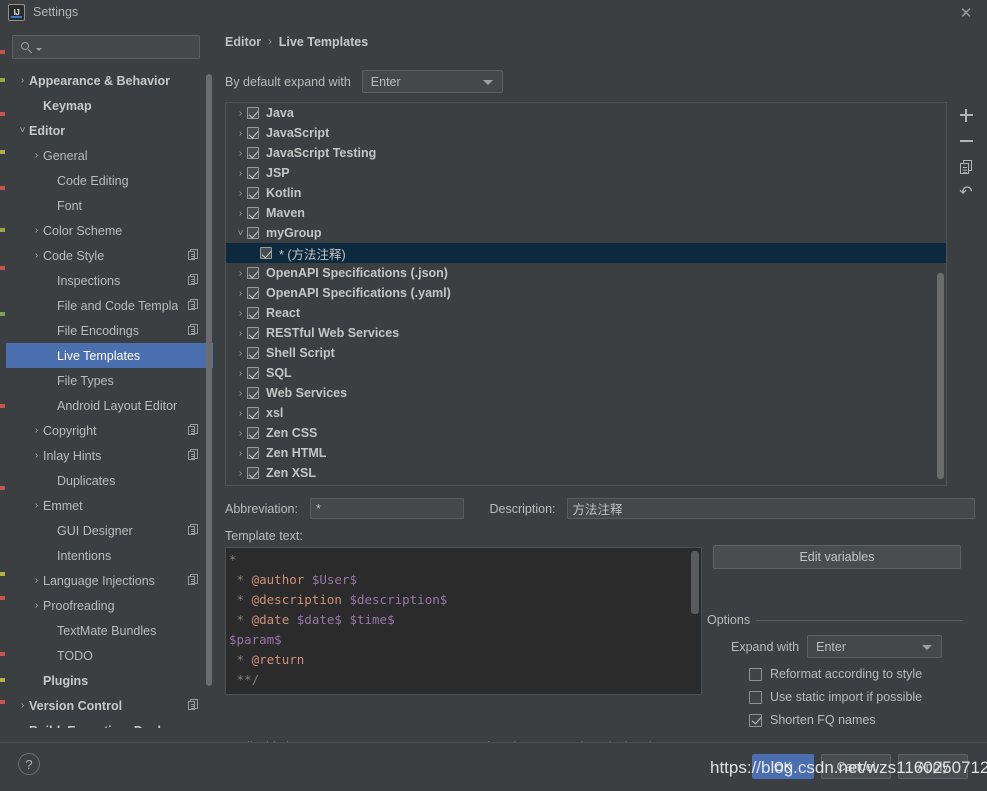 The width and height of the screenshot is (987, 791). I want to click on sidebar-item-code-style: › Code Style, so click(109, 255).